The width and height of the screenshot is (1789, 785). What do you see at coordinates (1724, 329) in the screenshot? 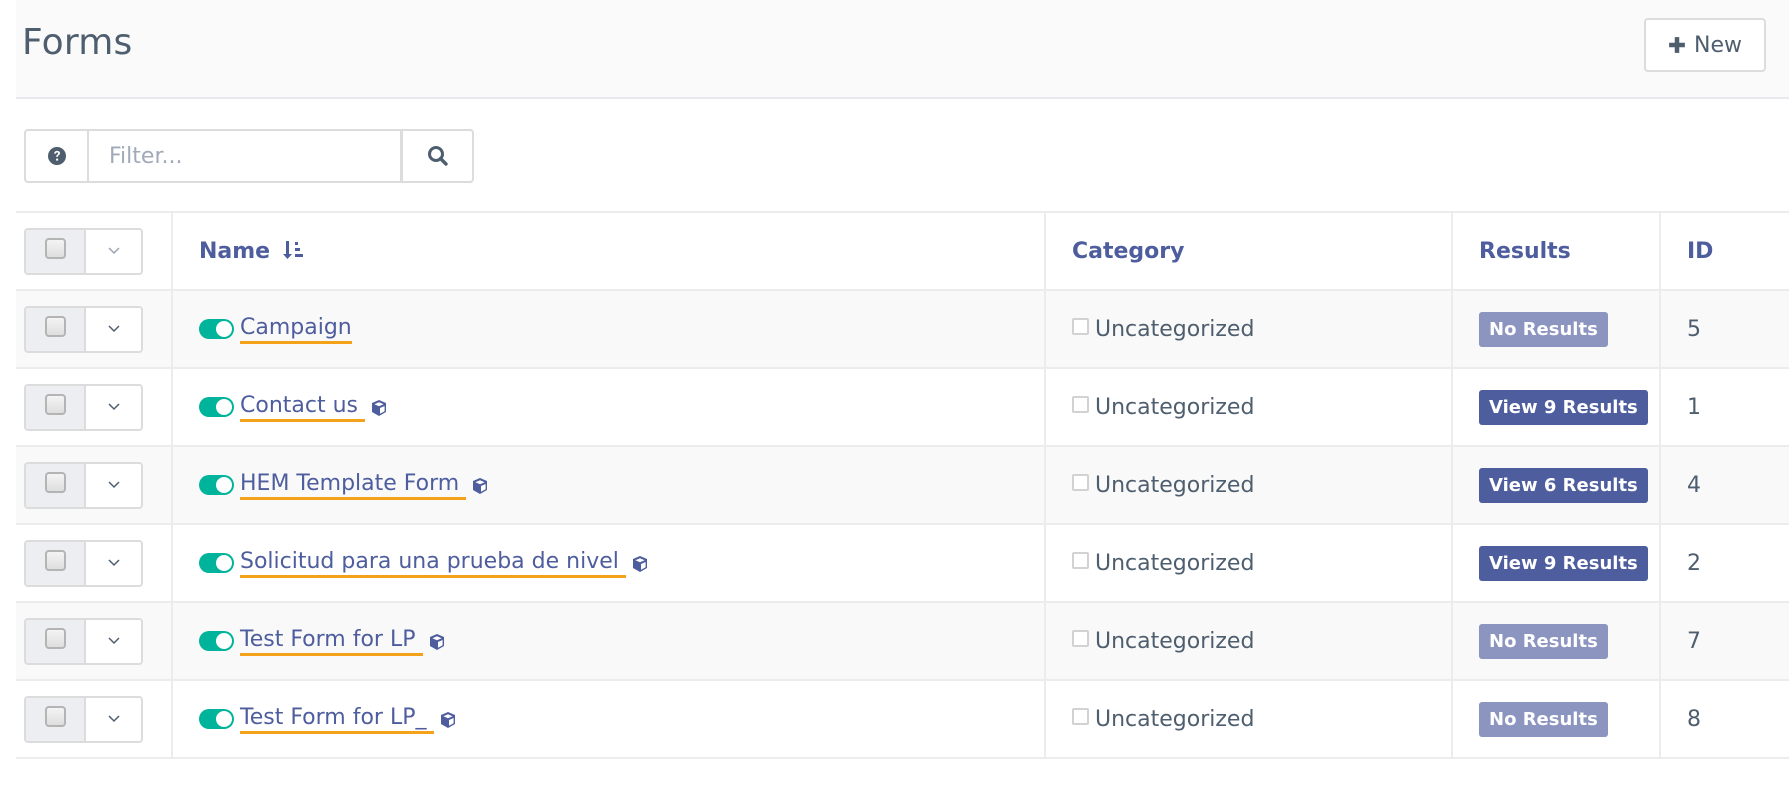
I see `id-cell: 5` at bounding box center [1724, 329].